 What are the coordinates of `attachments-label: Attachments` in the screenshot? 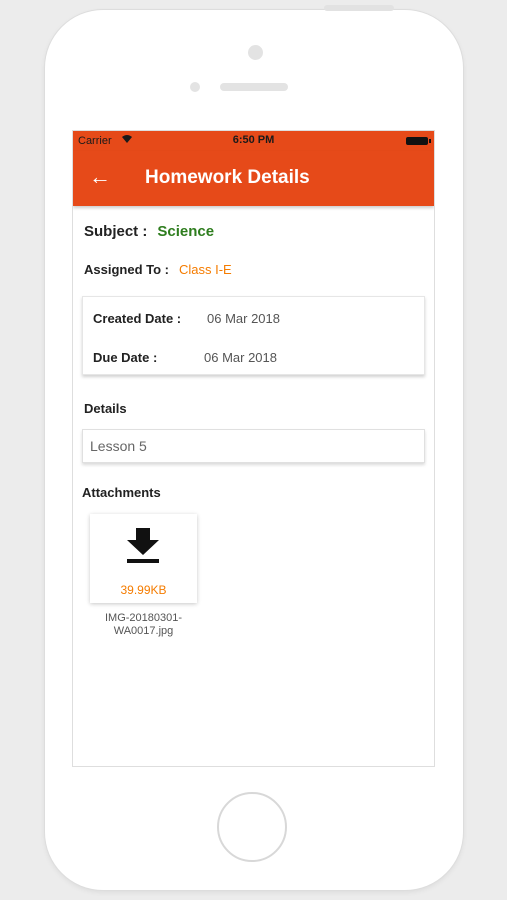 It's located at (121, 492).